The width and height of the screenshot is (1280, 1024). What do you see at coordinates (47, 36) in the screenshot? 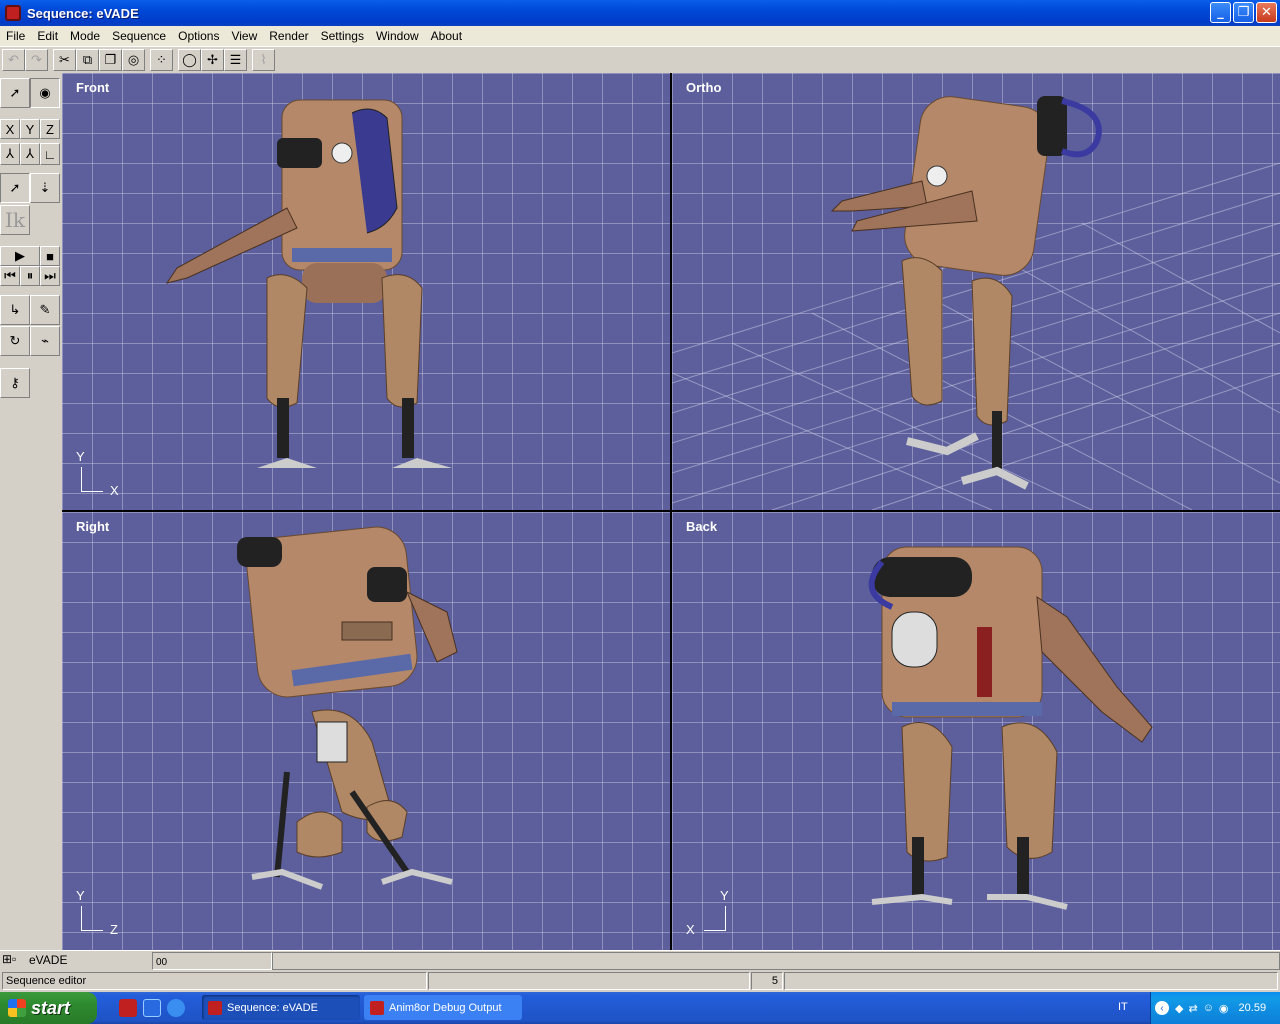
I see `menu-edit: Edit` at bounding box center [47, 36].